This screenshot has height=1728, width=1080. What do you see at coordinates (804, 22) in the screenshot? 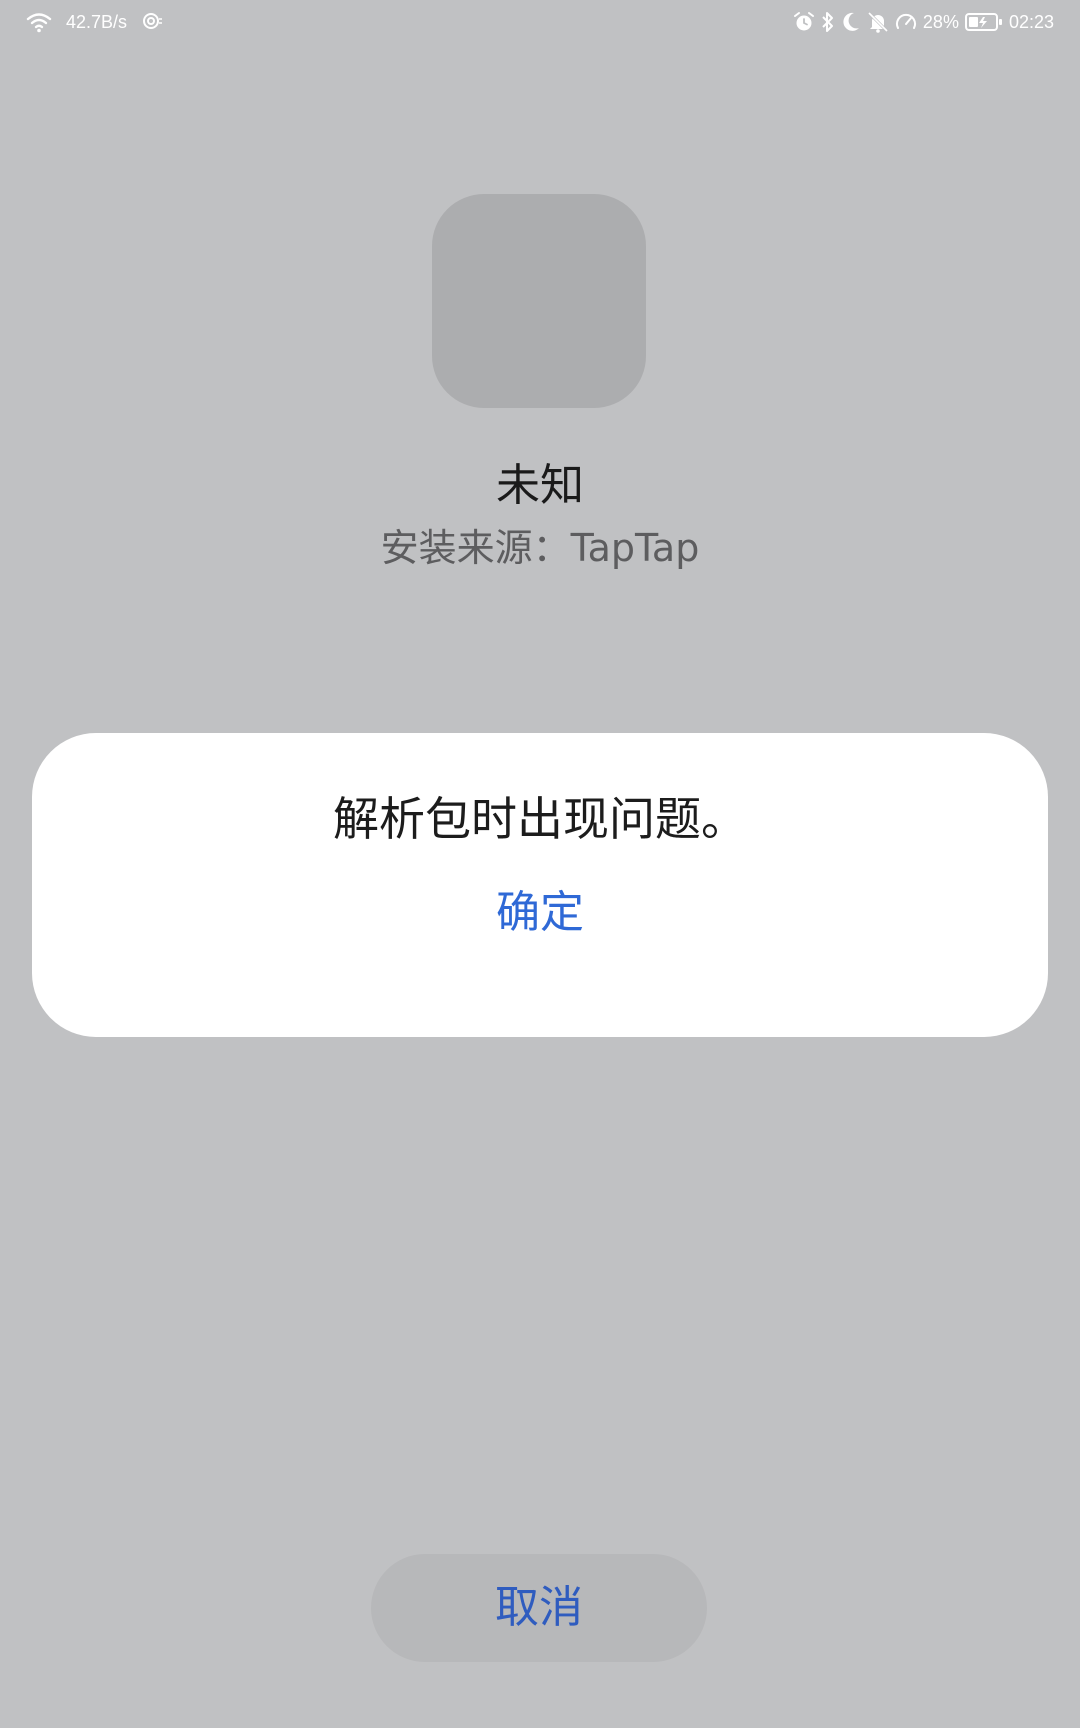
I see `alarm-icon` at bounding box center [804, 22].